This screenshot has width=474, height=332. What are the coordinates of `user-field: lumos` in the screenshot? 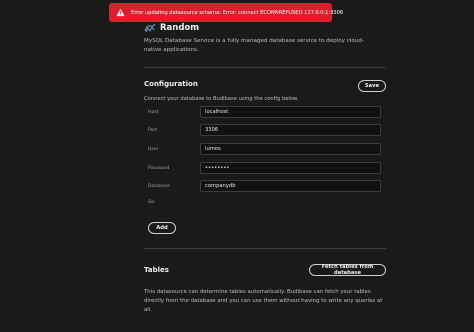 It's located at (290, 149).